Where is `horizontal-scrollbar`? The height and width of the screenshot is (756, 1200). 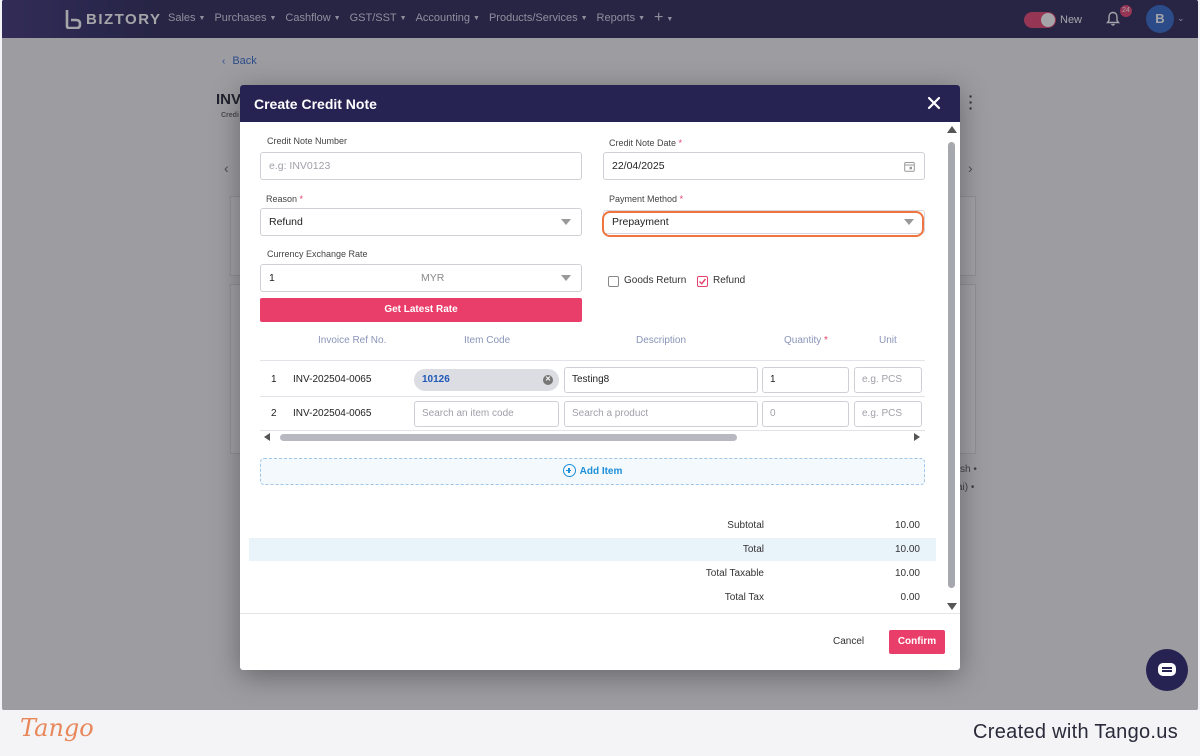 horizontal-scrollbar is located at coordinates (592, 437).